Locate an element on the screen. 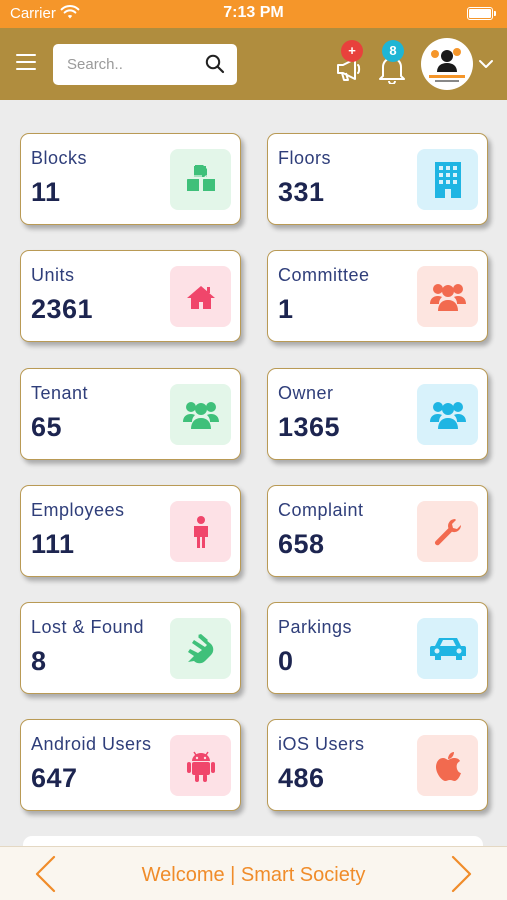  status-bar: Carrier 7:13 PM is located at coordinates (253, 14).